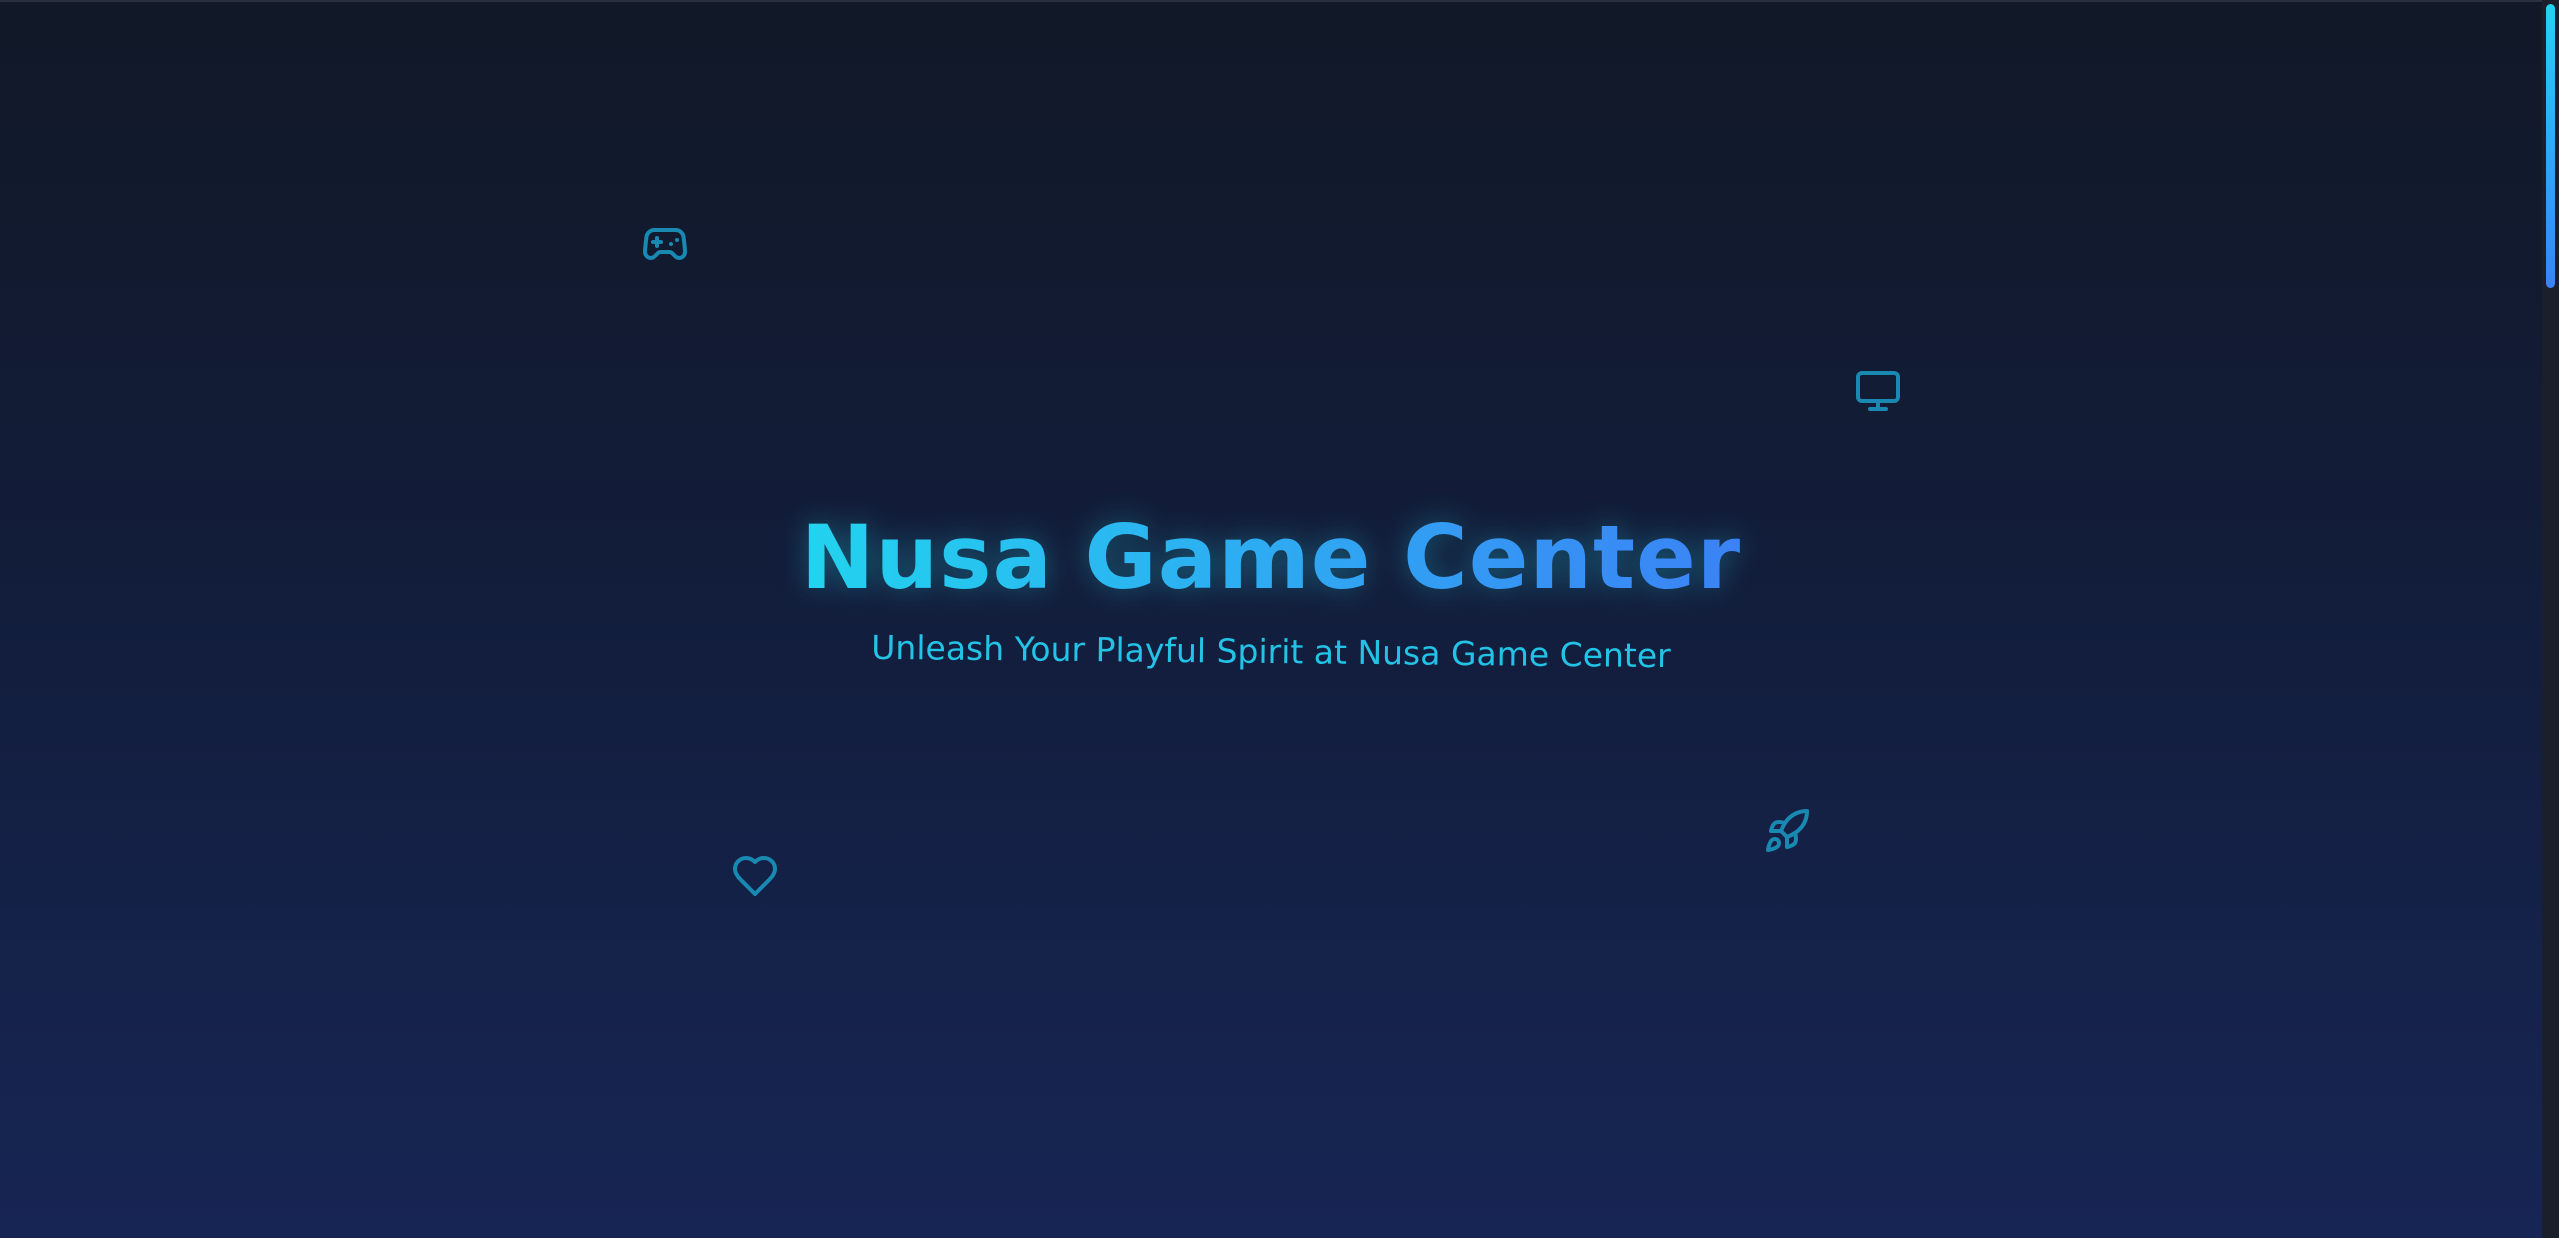 This screenshot has width=2559, height=1238. I want to click on hero-title: Nusa Game Center, so click(1271, 558).